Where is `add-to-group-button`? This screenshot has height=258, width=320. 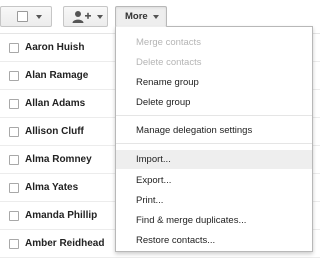
add-to-group-button is located at coordinates (85, 16).